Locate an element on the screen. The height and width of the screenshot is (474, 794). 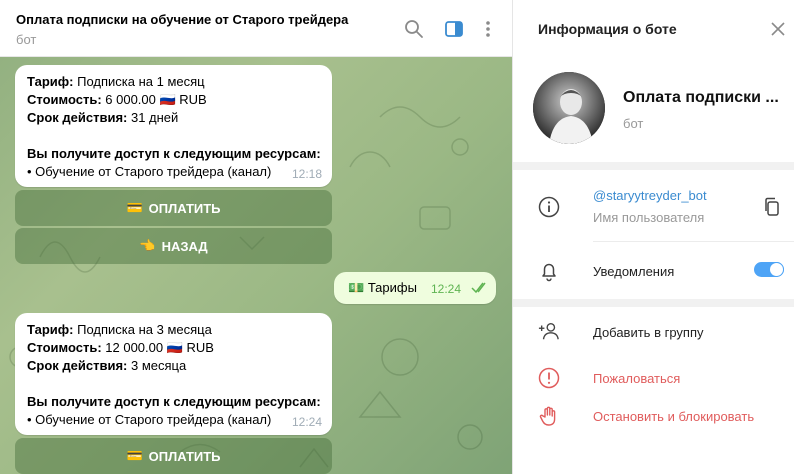
add-user-icon is located at coordinates (549, 331).